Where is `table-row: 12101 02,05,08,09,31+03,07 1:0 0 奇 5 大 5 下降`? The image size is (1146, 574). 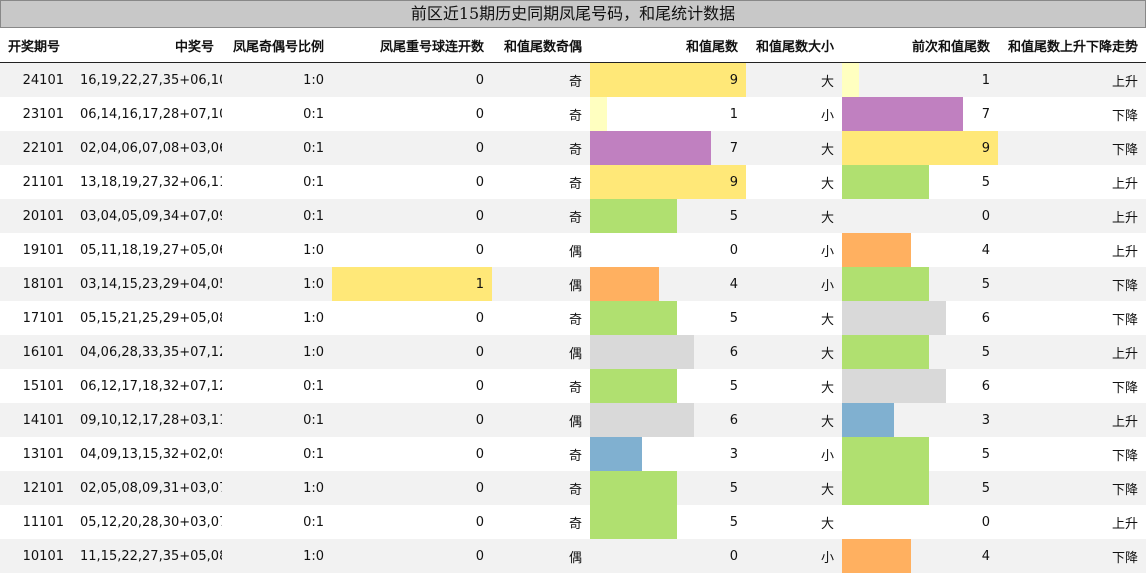
table-row: 12101 02,05,08,09,31+03,07 1:0 0 奇 5 大 5 下降 is located at coordinates (573, 488).